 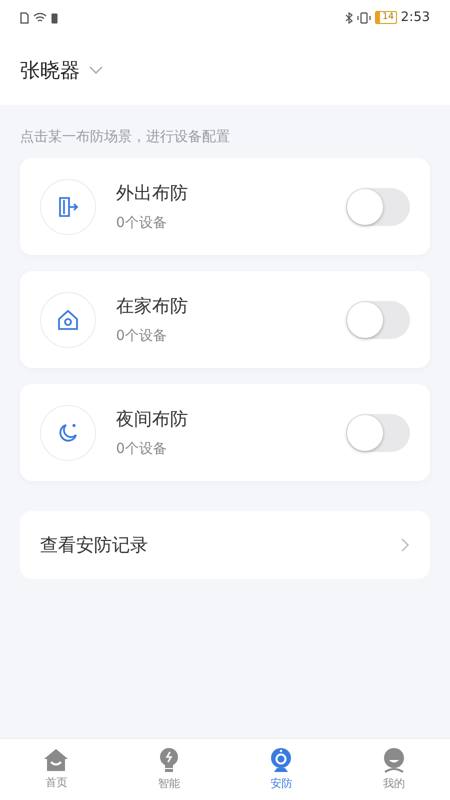 I want to click on scene-card: 夜间布防 0个设备, so click(x=225, y=432).